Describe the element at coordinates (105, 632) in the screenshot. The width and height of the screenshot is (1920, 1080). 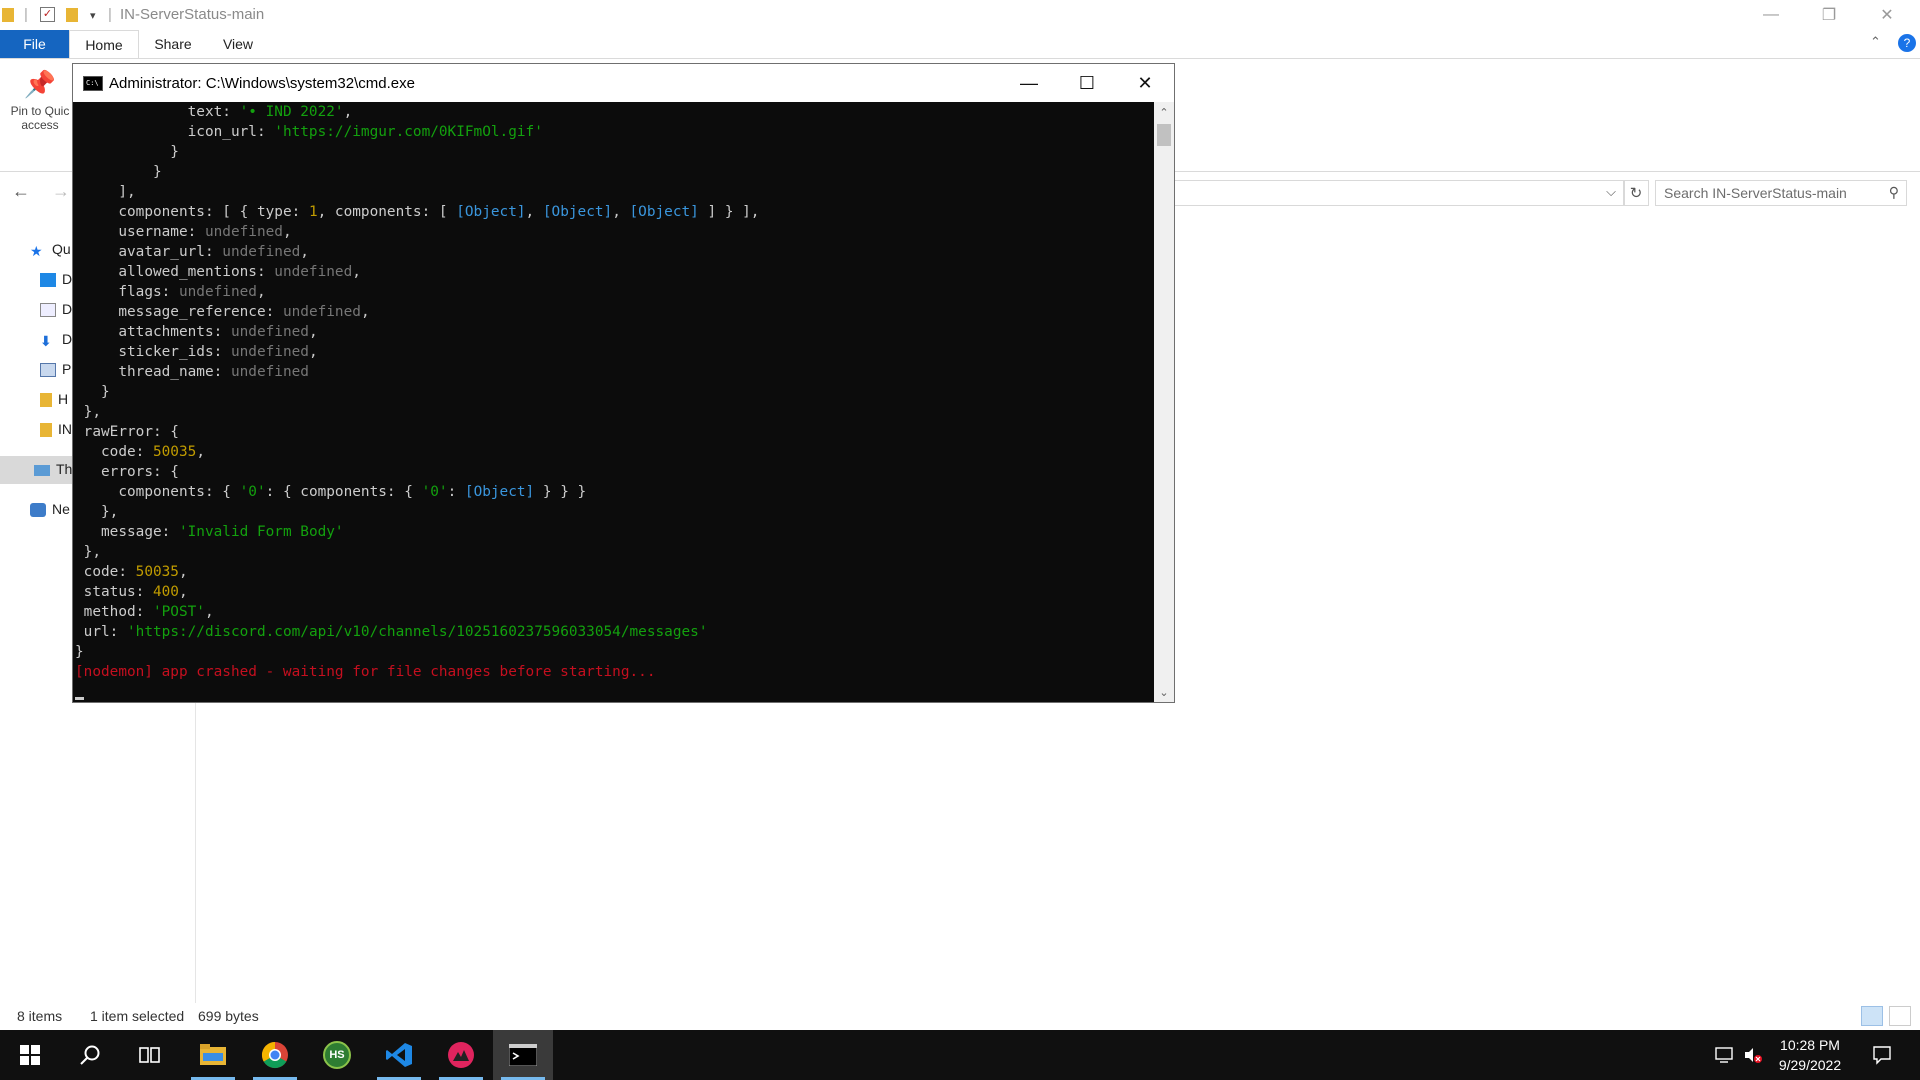
I see `console-token: url:` at that location.